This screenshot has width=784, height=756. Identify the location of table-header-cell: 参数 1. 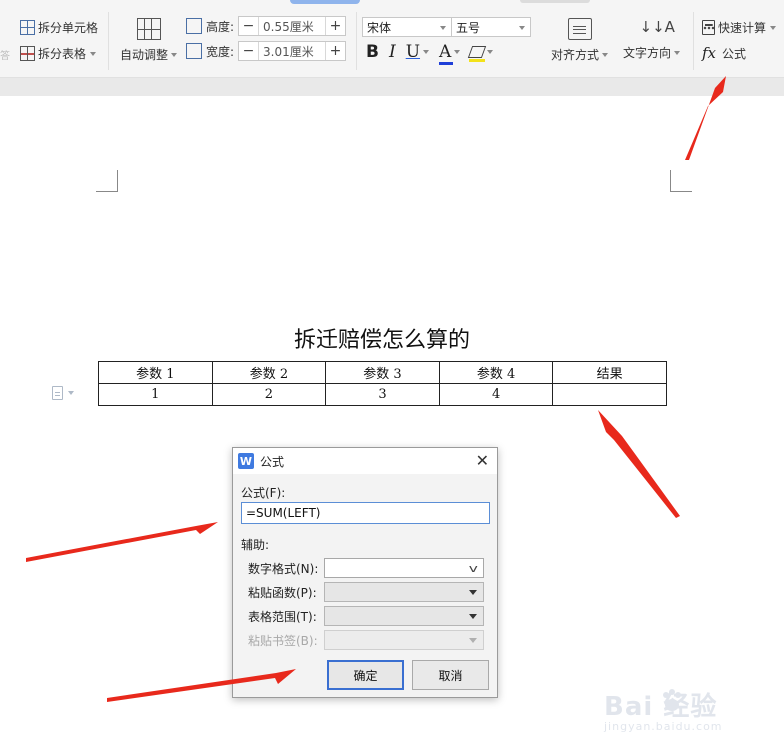
(155, 372).